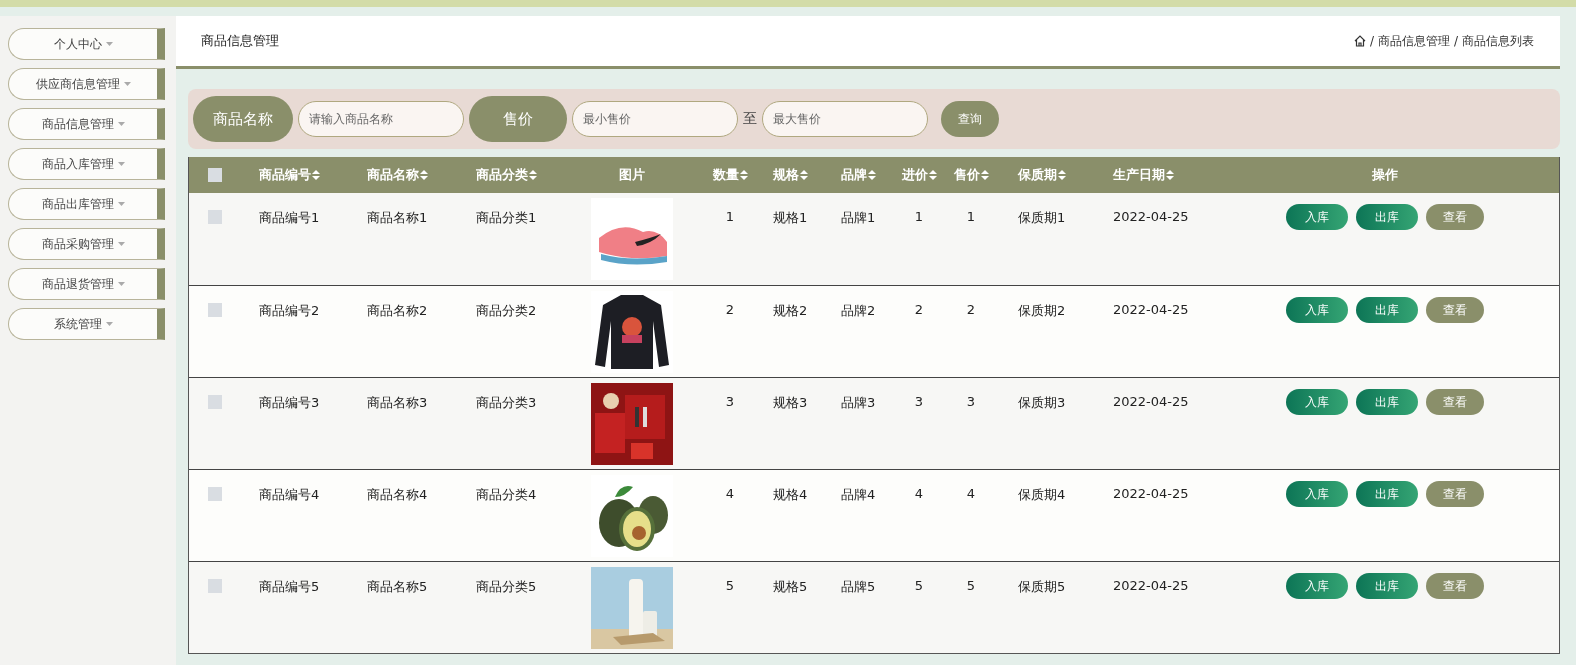  Describe the element at coordinates (730, 585) in the screenshot. I see `table-cell: 5` at that location.